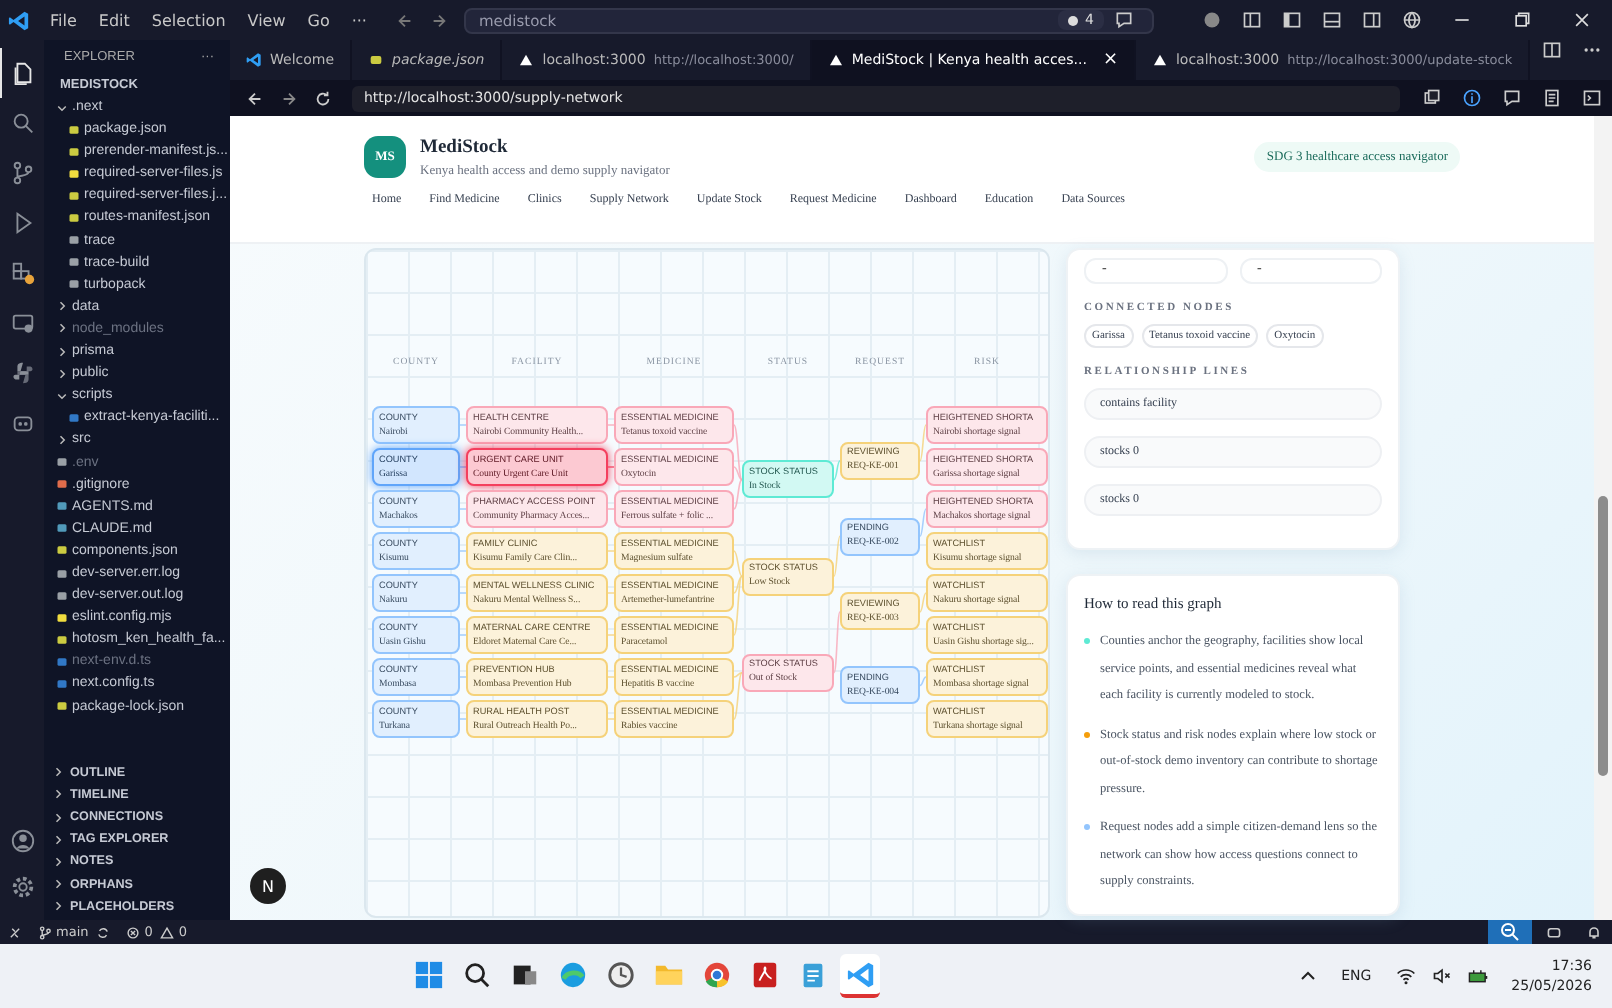  What do you see at coordinates (23, 273) in the screenshot?
I see `extensions-icon` at bounding box center [23, 273].